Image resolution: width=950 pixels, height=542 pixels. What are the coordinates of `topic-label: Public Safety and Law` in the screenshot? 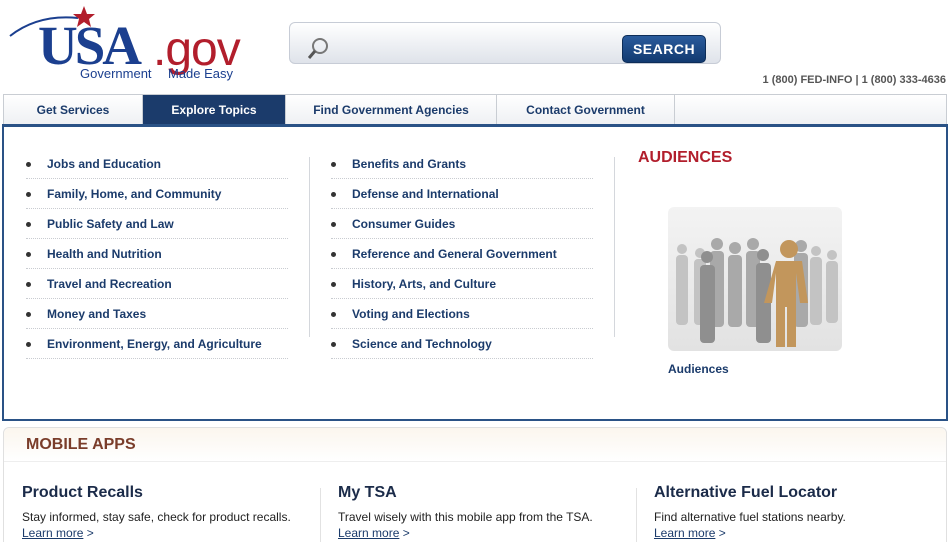 It's located at (110, 224).